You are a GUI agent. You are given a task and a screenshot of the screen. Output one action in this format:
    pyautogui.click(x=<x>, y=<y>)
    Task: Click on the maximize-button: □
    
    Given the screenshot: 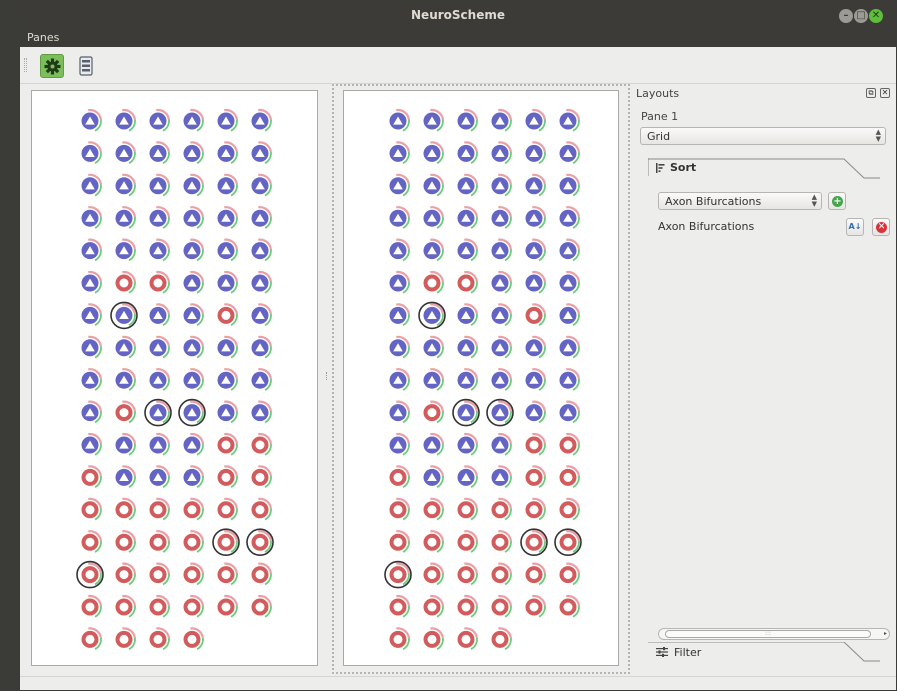 What is the action you would take?
    pyautogui.click(x=861, y=16)
    